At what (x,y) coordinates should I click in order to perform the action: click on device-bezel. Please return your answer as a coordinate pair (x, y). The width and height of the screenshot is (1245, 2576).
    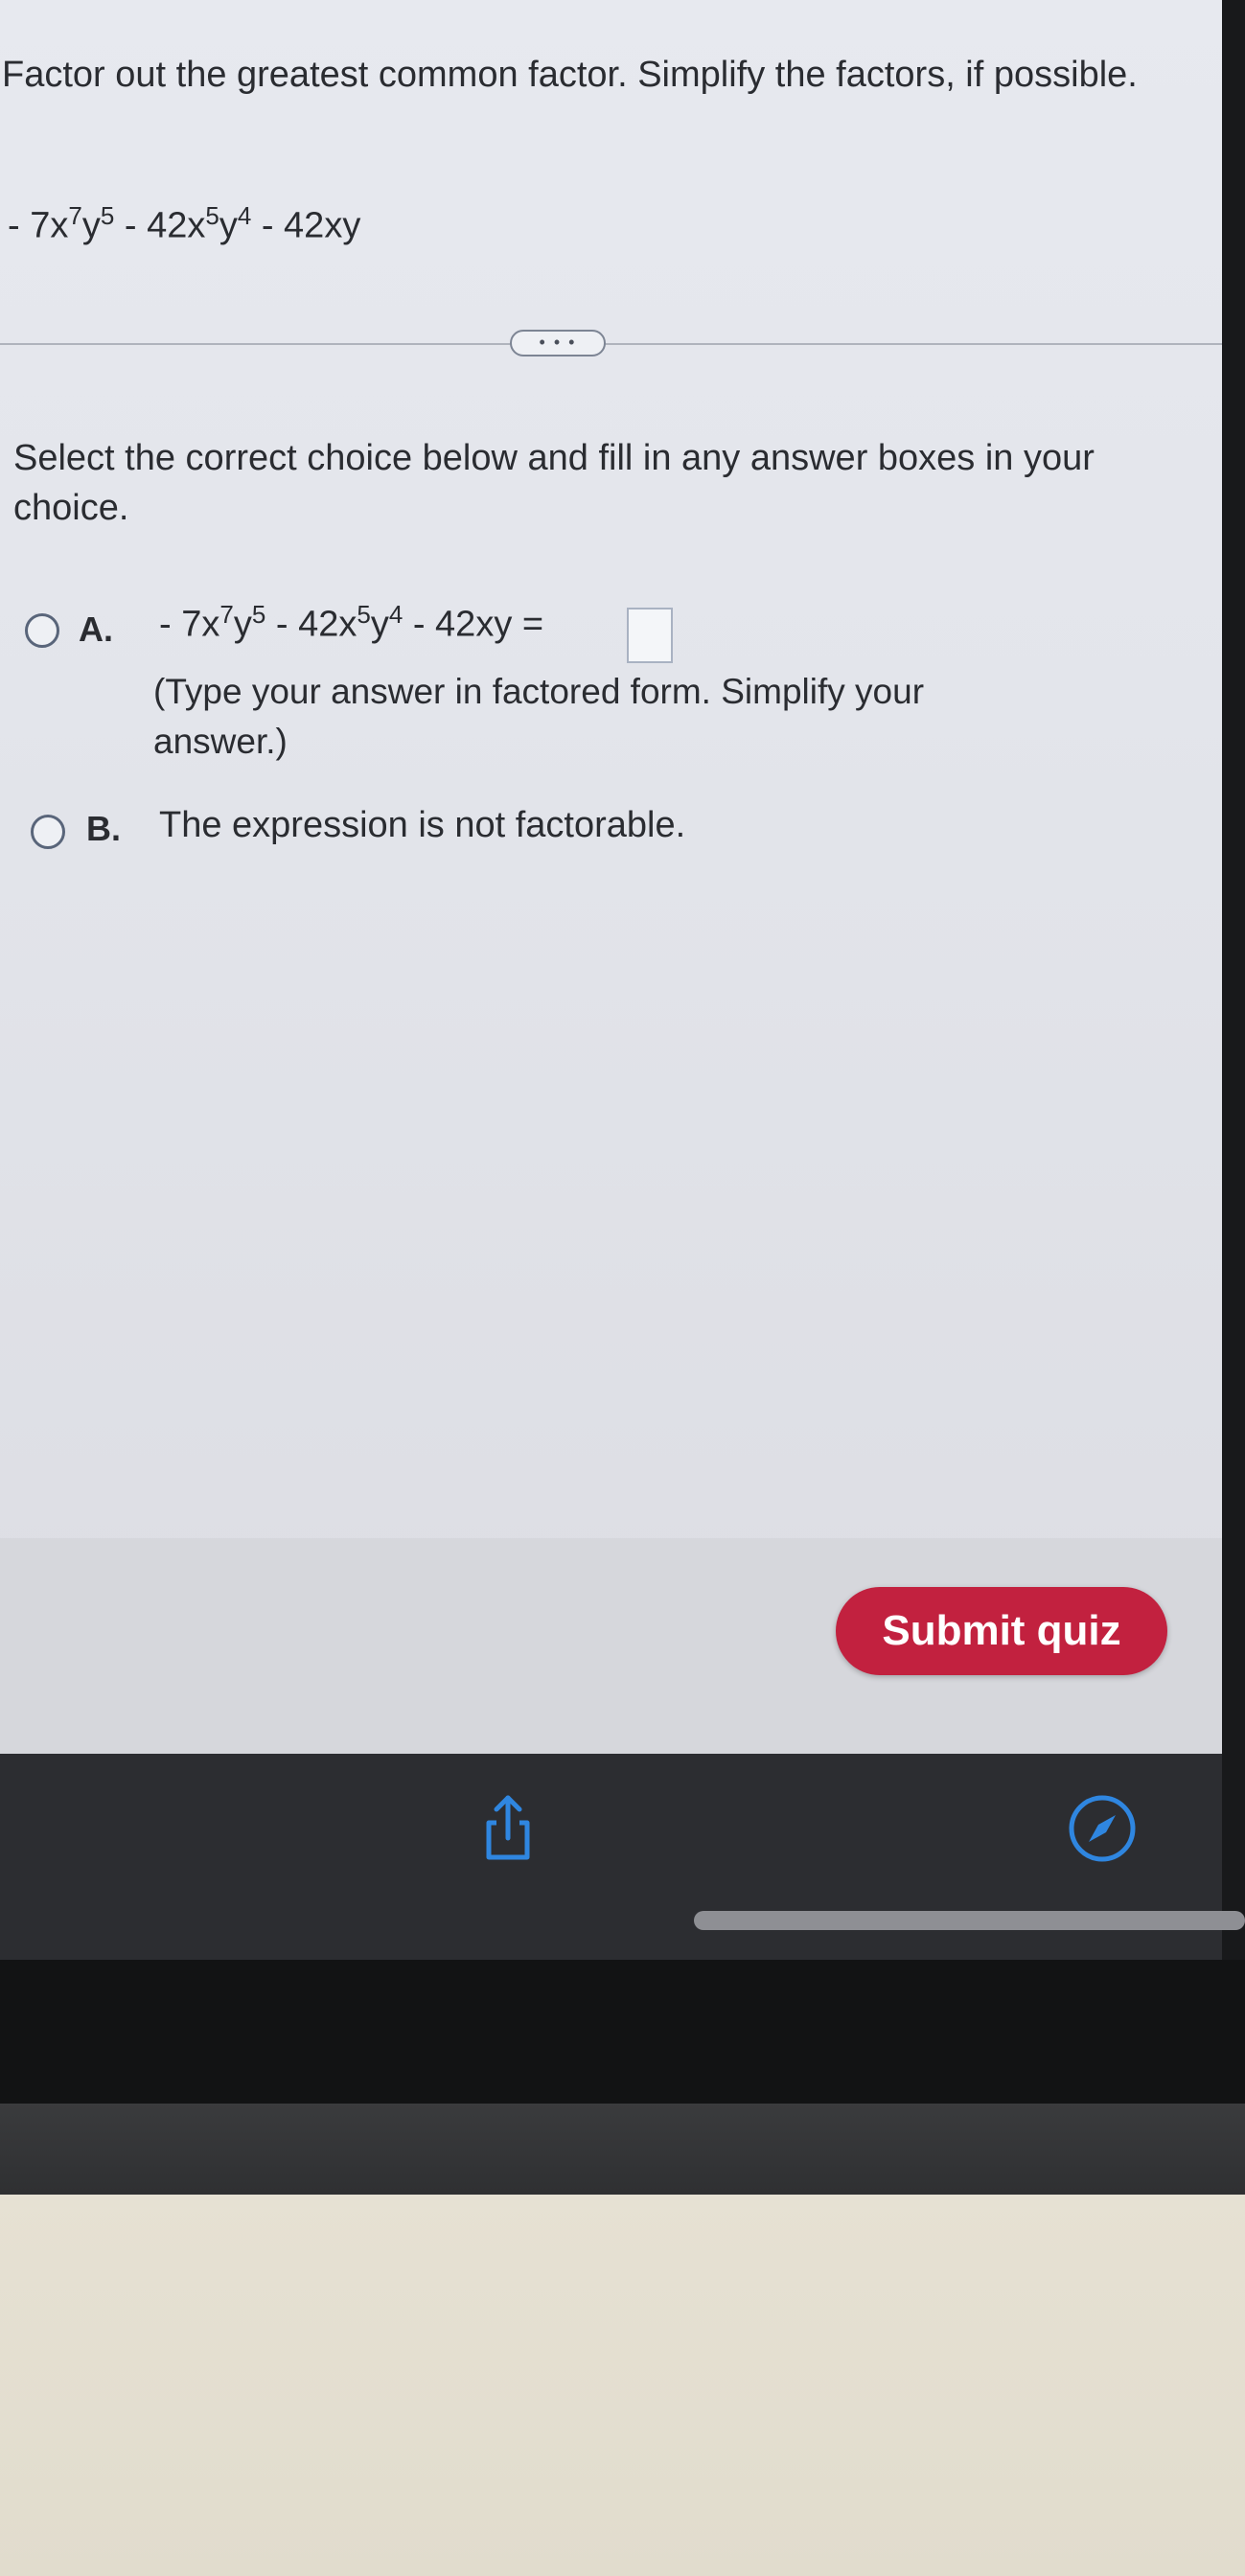
    Looking at the image, I should click on (622, 2032).